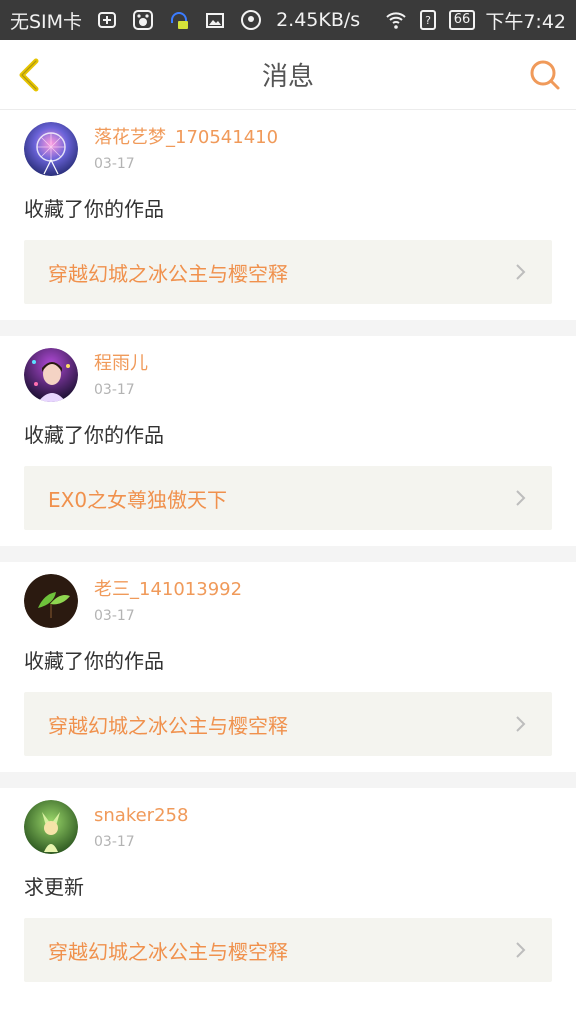  I want to click on username: 老三_141013992, so click(168, 590).